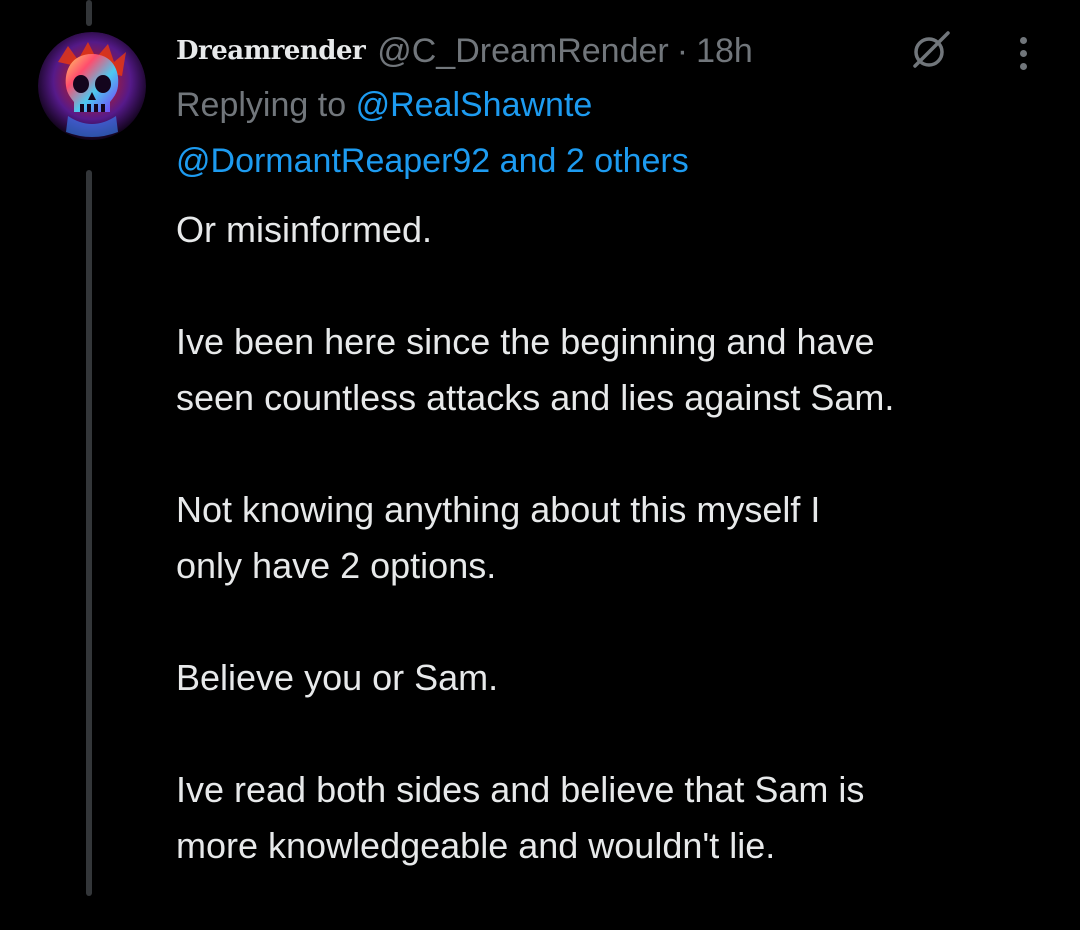 The height and width of the screenshot is (930, 1080). I want to click on mention-dormantreaper92: @DormantReaper92, so click(333, 161).